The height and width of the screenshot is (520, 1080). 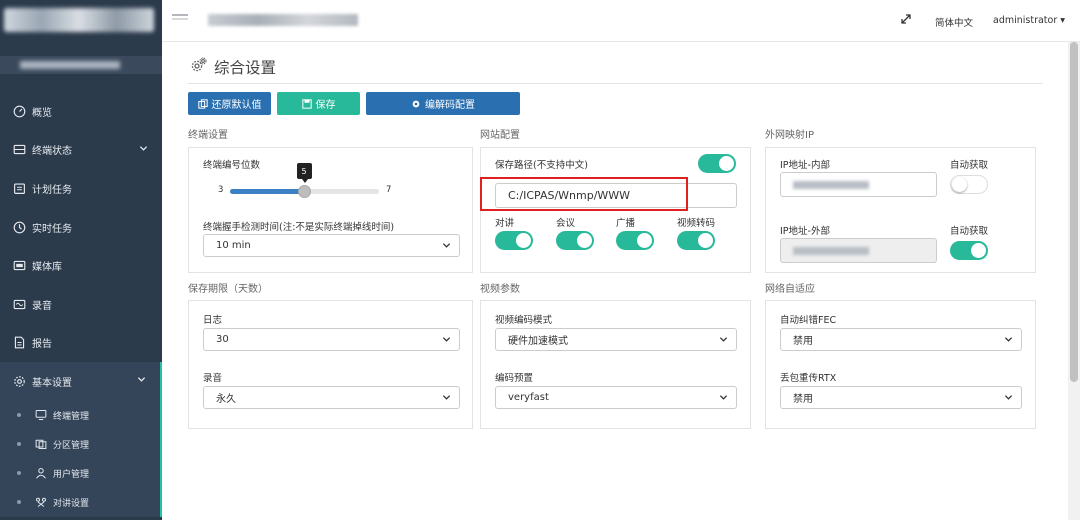 What do you see at coordinates (808, 378) in the screenshot?
I see `rtx-label: 丢包重传RTX` at bounding box center [808, 378].